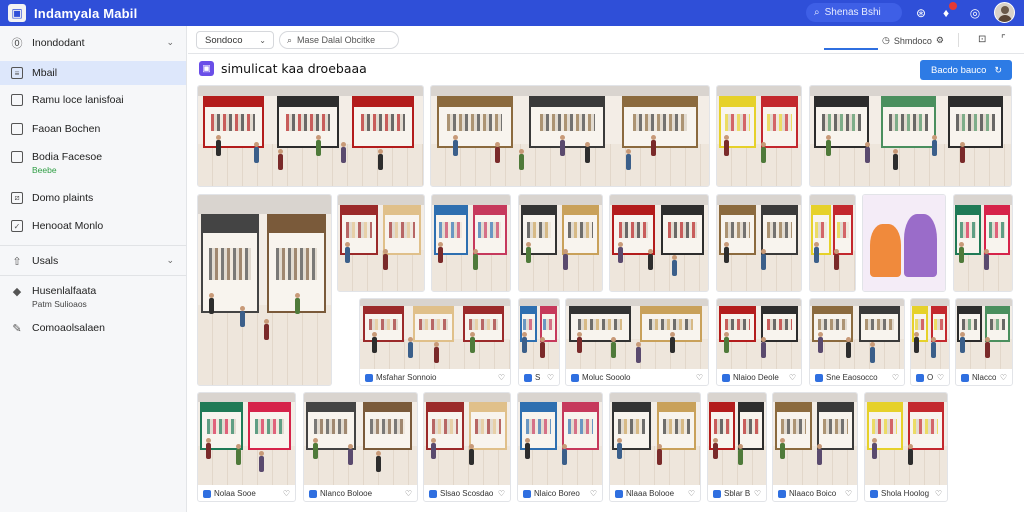 The height and width of the screenshot is (512, 1024). I want to click on sidebar-item-1: ≡ Mbail, so click(93, 73).